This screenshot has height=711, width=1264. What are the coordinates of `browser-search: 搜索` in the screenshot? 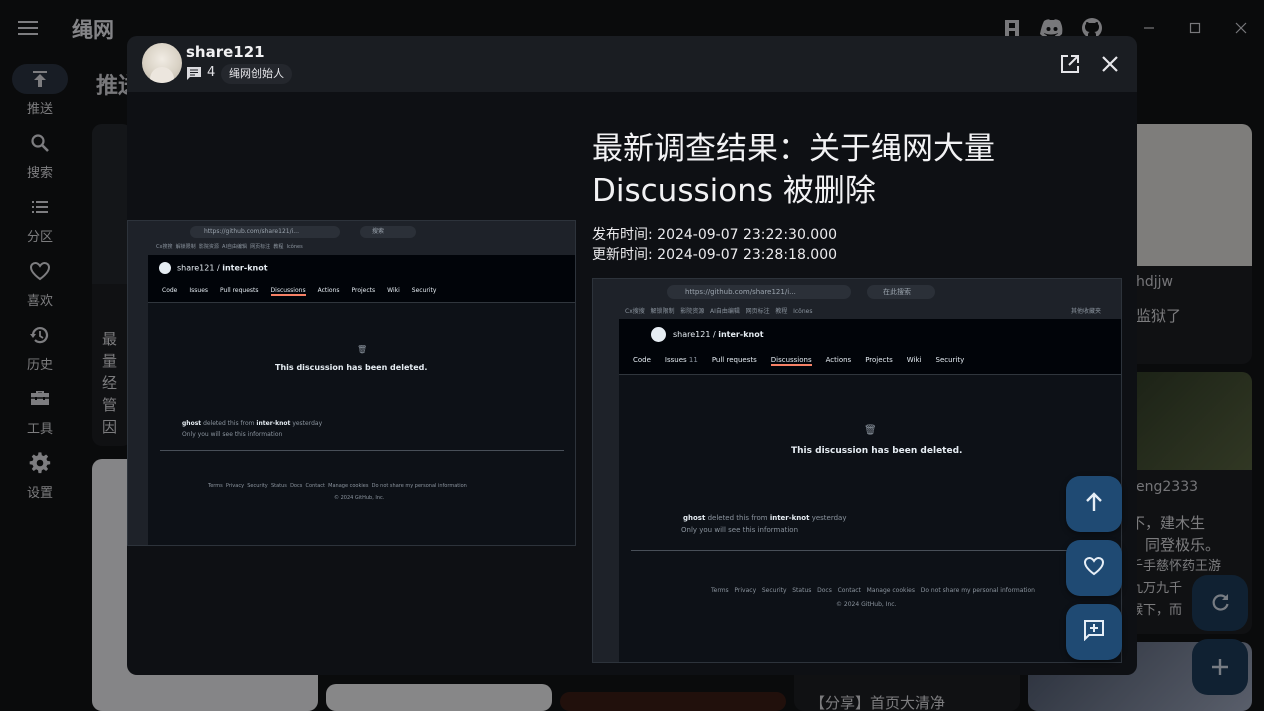 It's located at (388, 232).